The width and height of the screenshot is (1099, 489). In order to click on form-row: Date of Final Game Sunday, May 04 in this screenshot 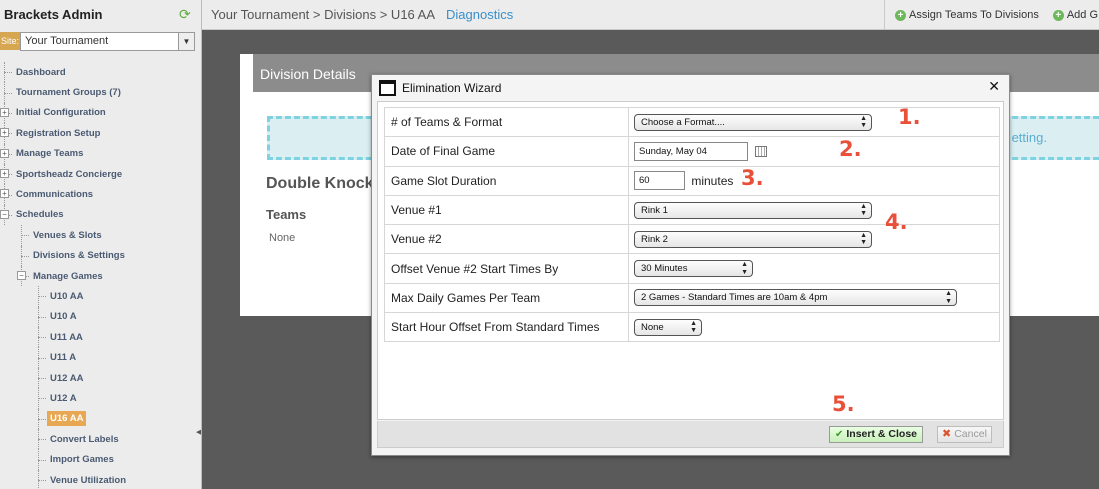, I will do `click(692, 151)`.